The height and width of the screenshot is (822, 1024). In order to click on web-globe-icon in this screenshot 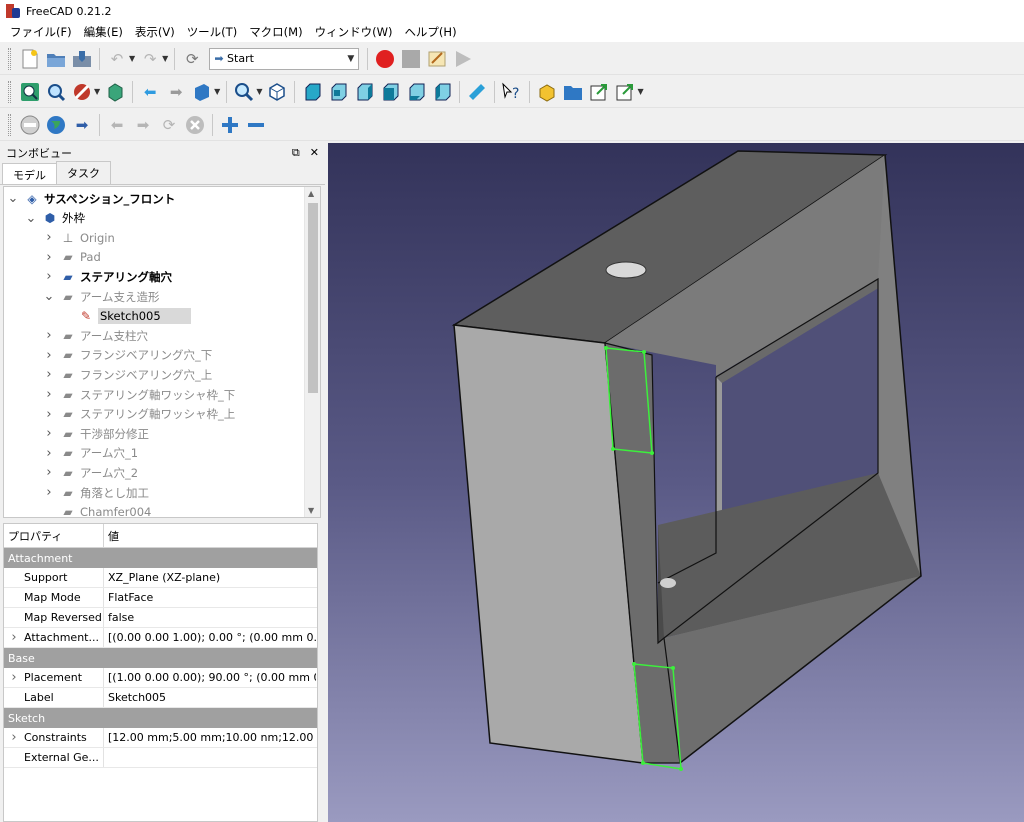, I will do `click(56, 125)`.